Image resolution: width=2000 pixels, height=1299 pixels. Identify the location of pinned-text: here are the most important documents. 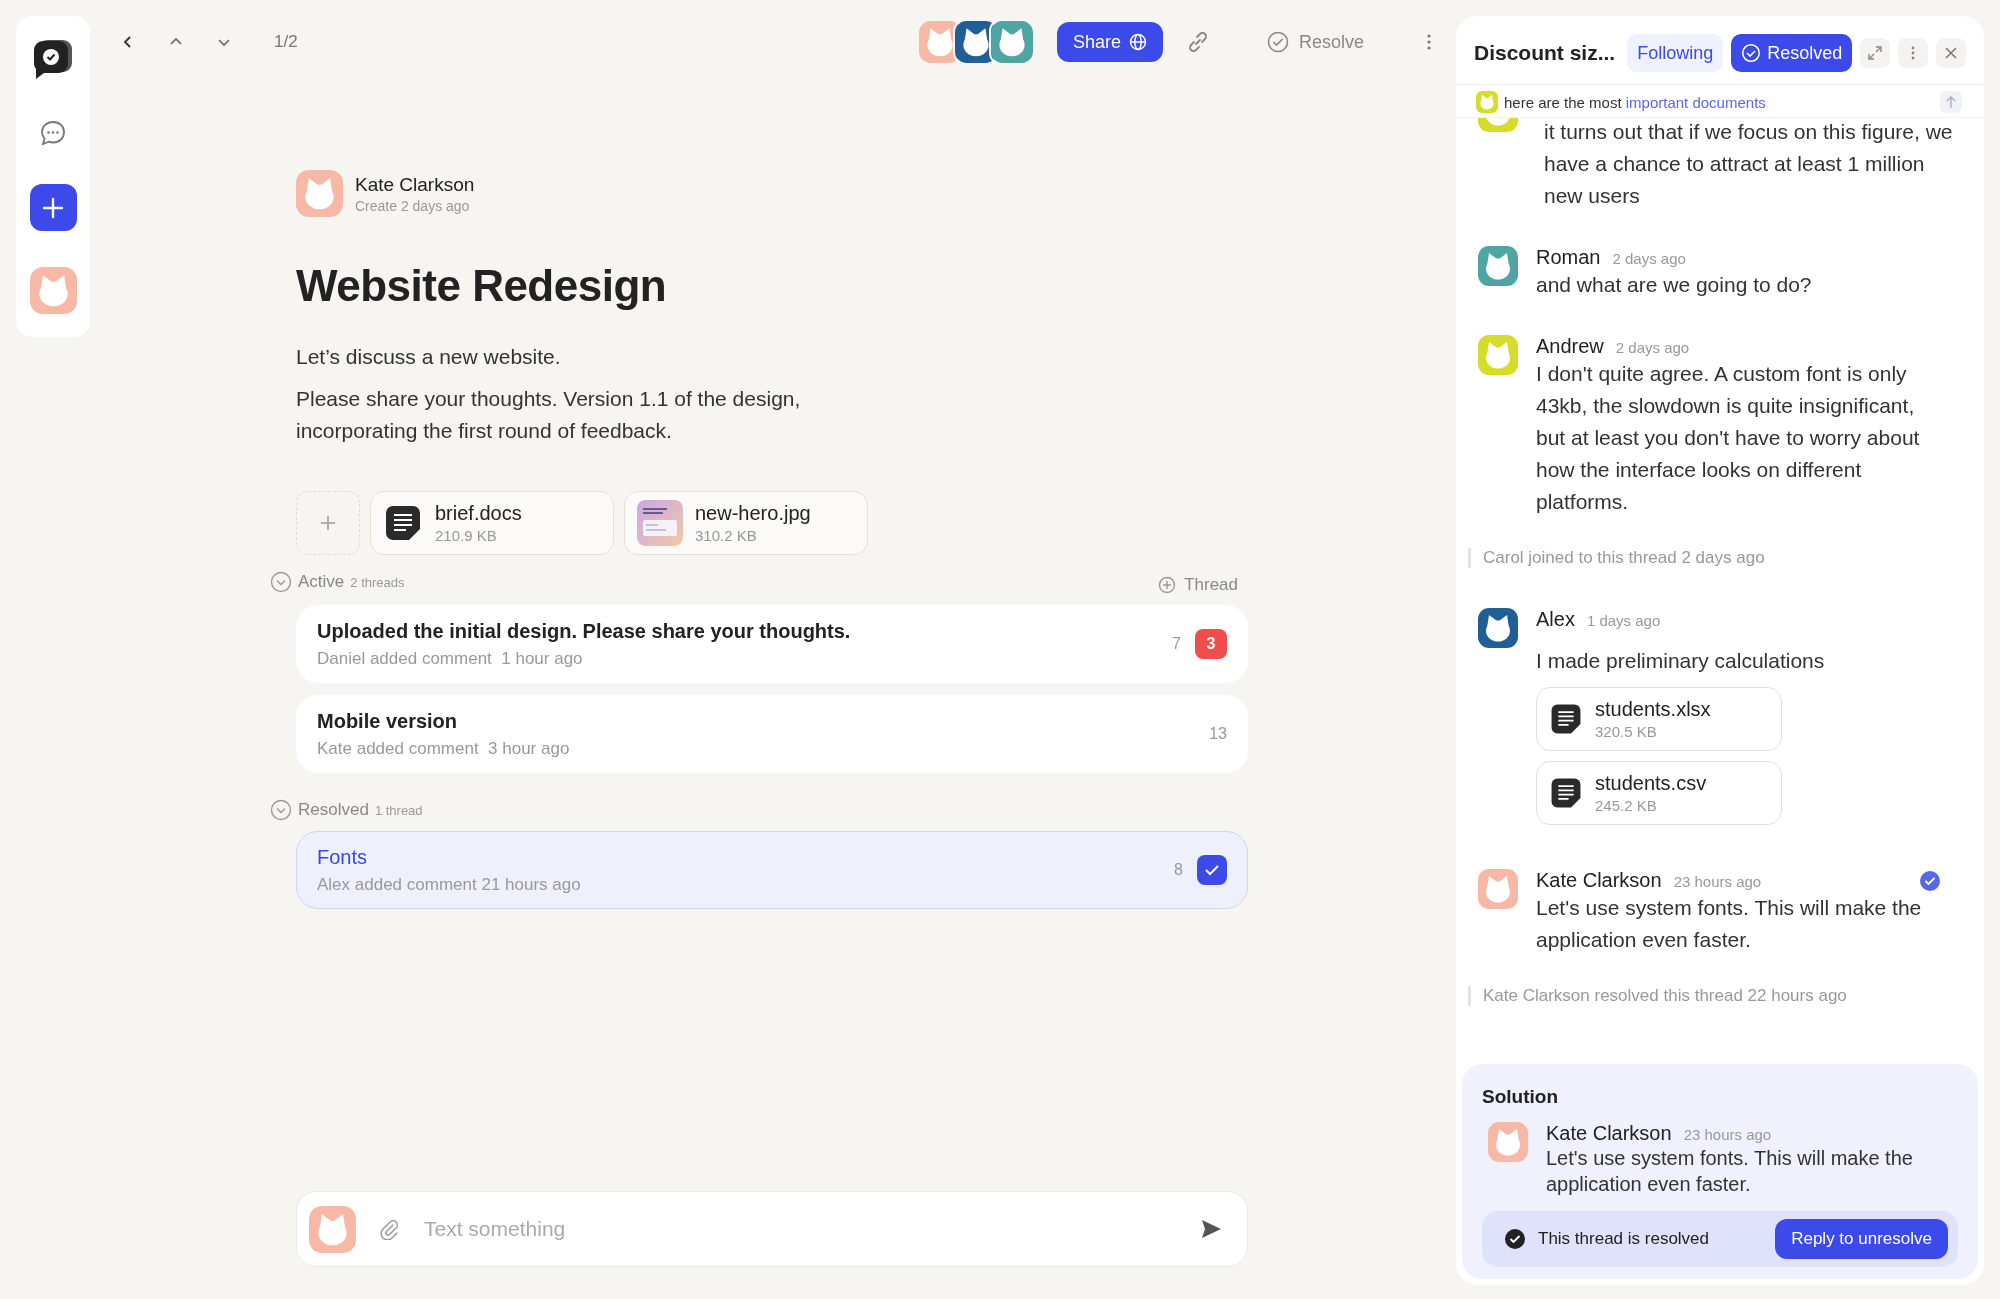
(1635, 102).